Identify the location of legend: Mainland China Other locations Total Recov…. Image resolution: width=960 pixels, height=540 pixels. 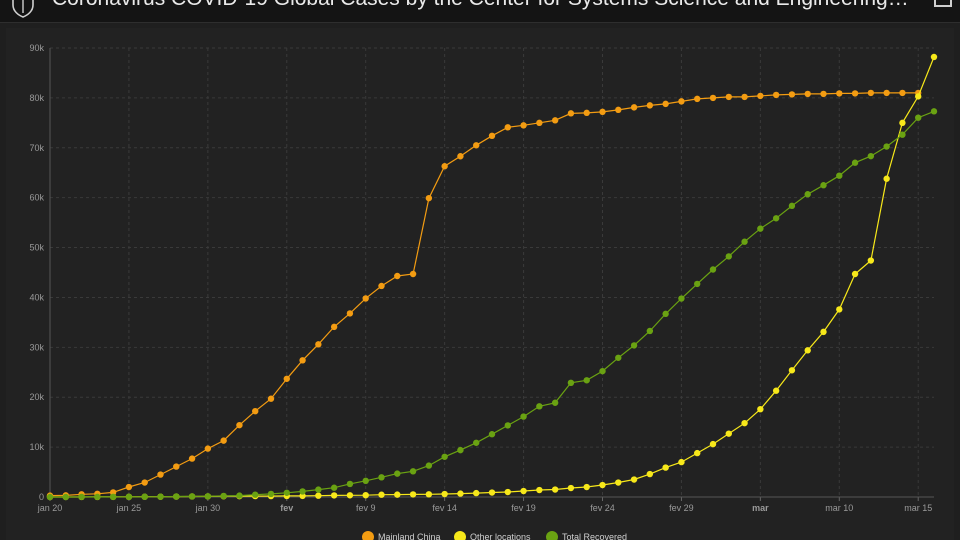
(494, 535).